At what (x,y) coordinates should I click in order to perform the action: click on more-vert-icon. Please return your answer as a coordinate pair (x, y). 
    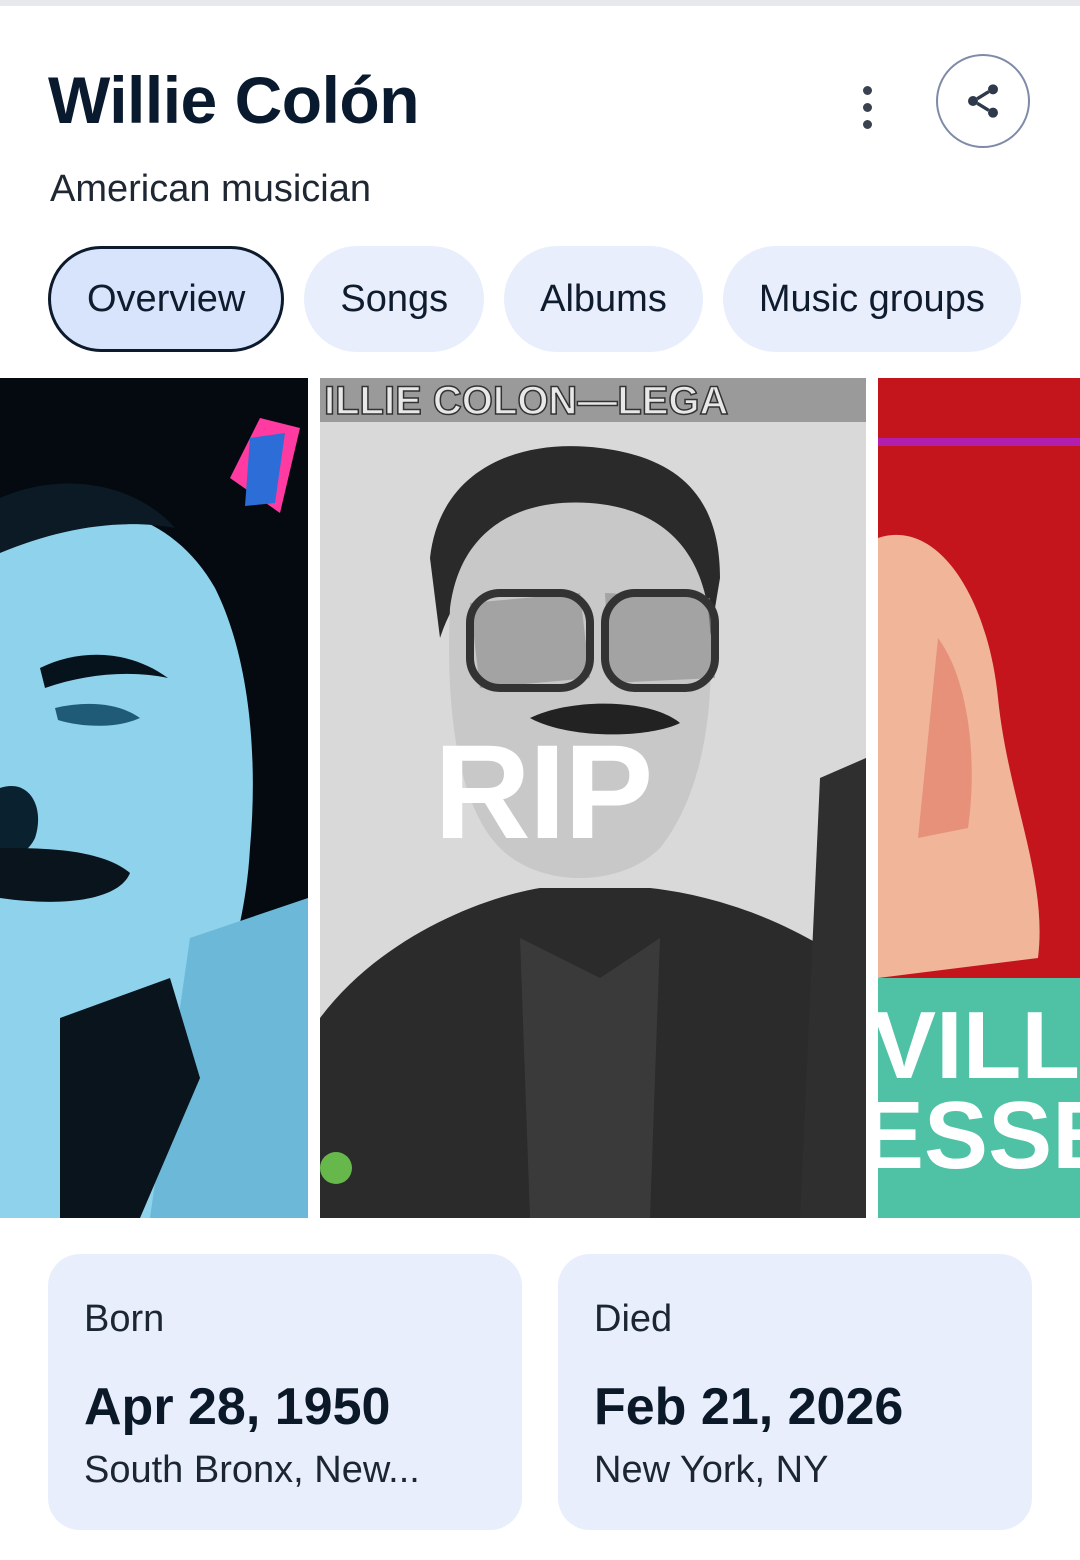
    Looking at the image, I should click on (867, 90).